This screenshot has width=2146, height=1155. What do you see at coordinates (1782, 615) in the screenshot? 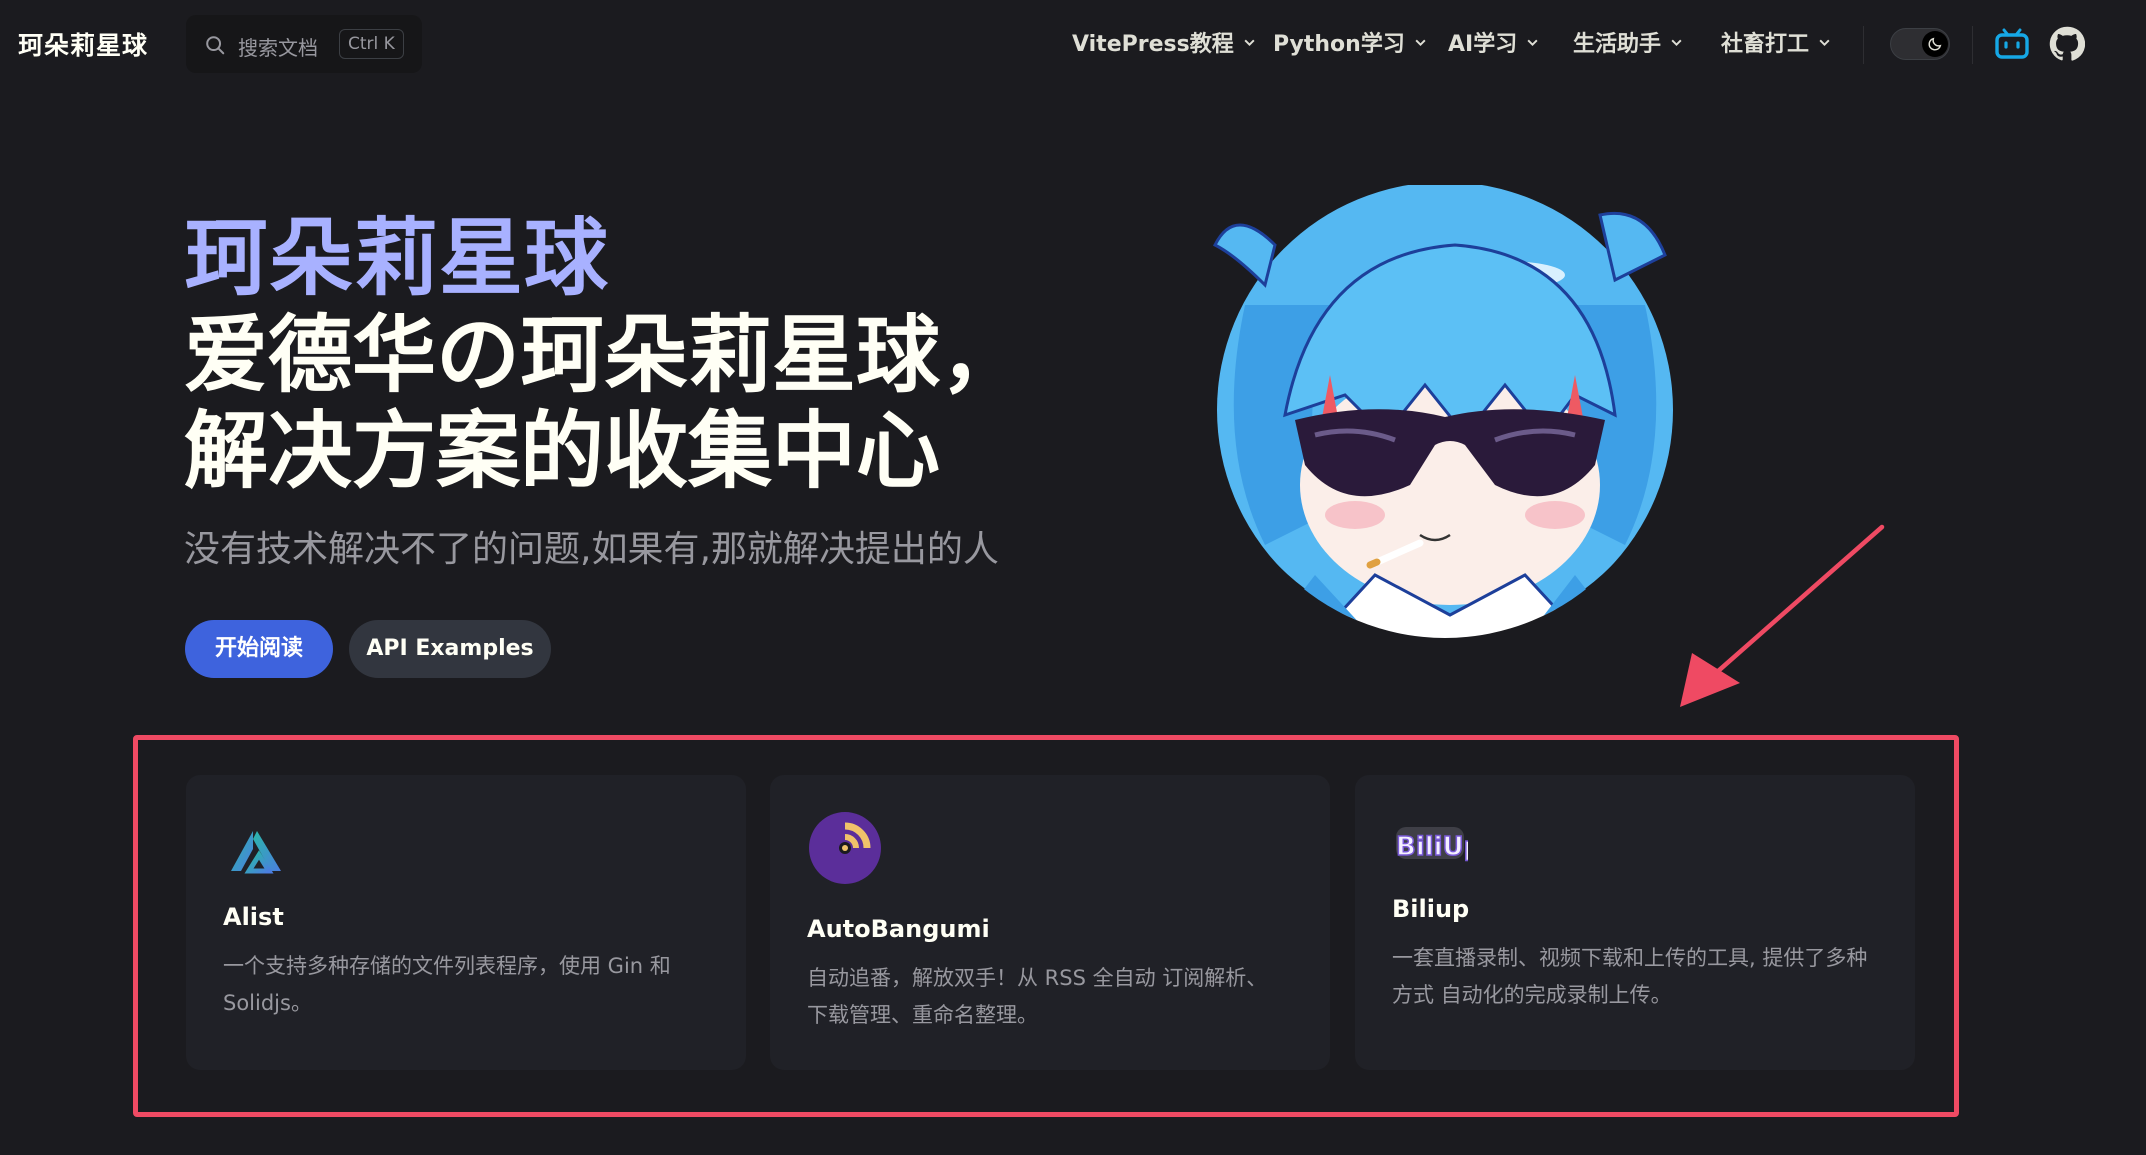
I see `annotation-arrow` at bounding box center [1782, 615].